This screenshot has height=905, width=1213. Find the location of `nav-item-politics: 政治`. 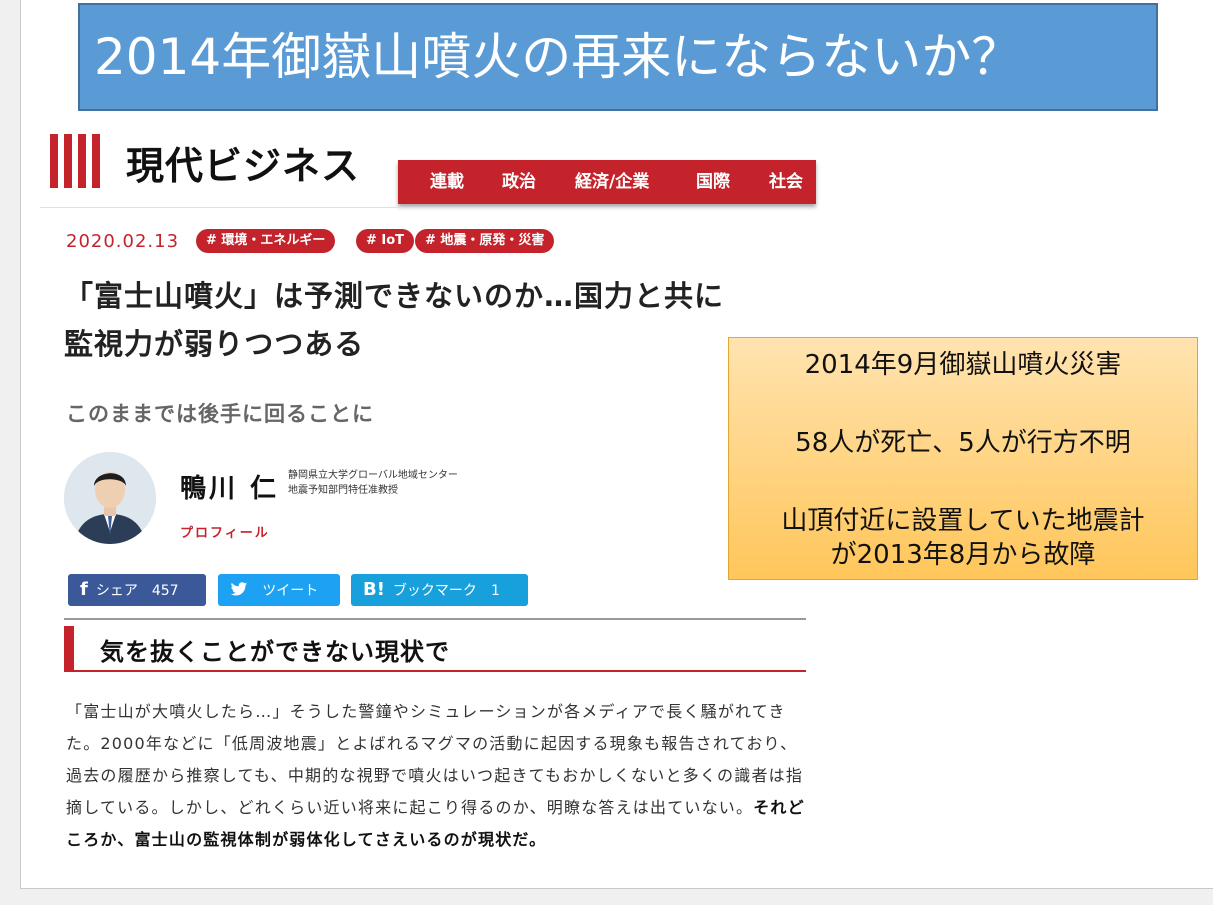

nav-item-politics: 政治 is located at coordinates (519, 182).